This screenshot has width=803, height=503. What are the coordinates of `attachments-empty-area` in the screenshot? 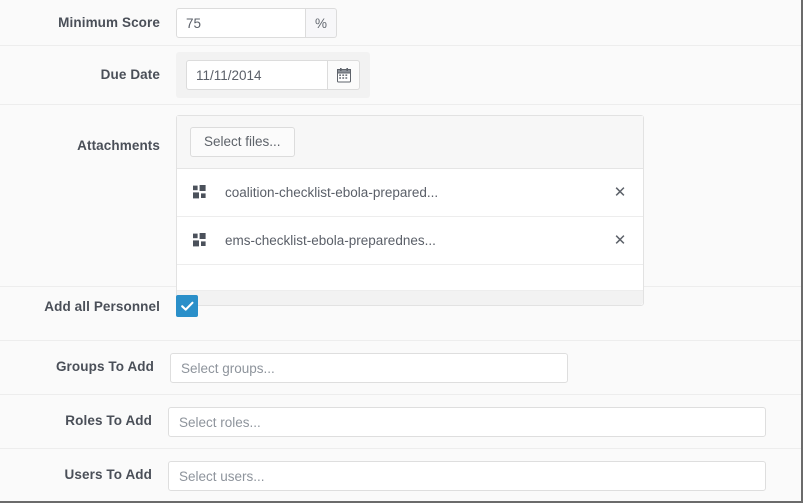 It's located at (410, 277).